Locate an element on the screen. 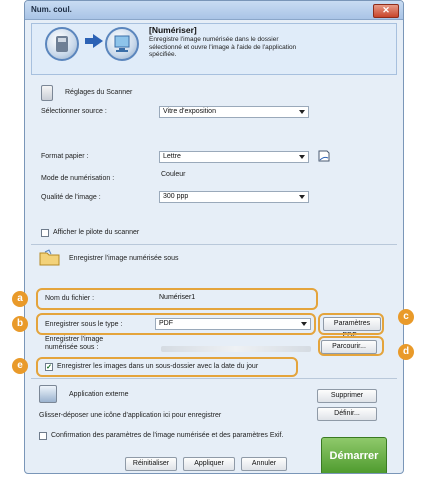  reset-button: Réinitialiser is located at coordinates (151, 464).